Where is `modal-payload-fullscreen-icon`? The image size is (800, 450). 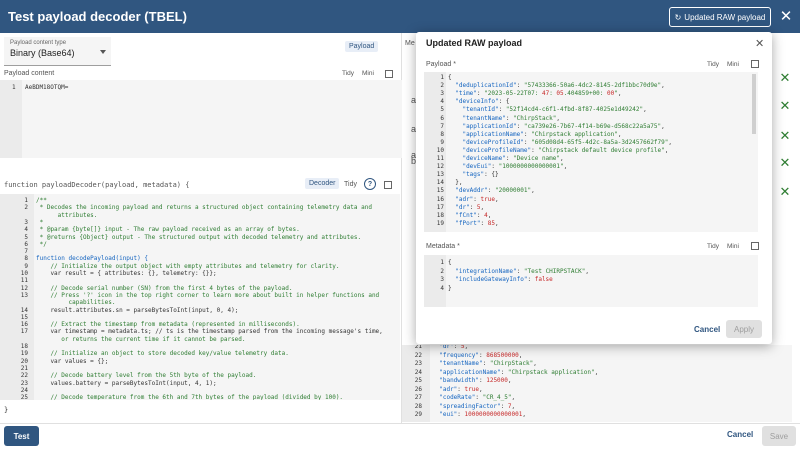 modal-payload-fullscreen-icon is located at coordinates (755, 64).